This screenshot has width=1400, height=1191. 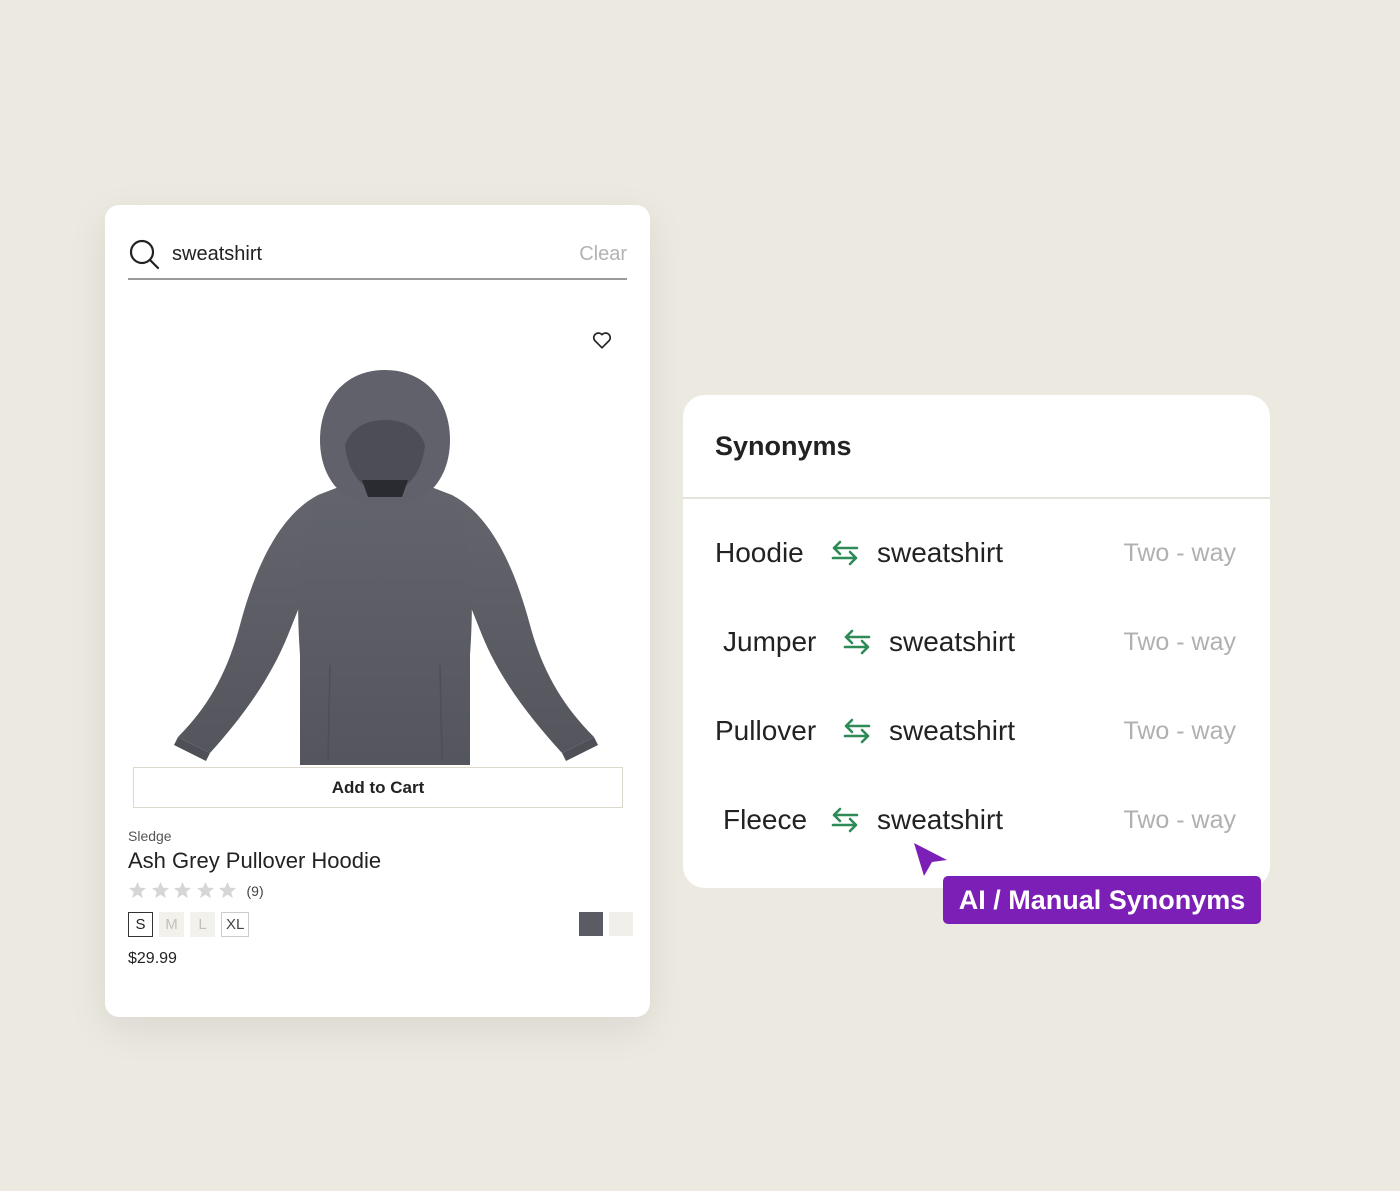 I want to click on product-image, so click(x=385, y=565).